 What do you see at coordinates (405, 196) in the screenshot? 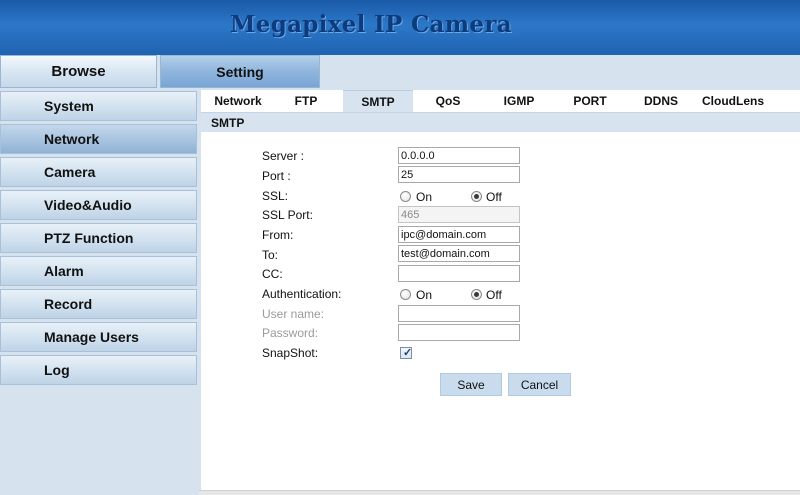
I see `ssl-on-radio` at bounding box center [405, 196].